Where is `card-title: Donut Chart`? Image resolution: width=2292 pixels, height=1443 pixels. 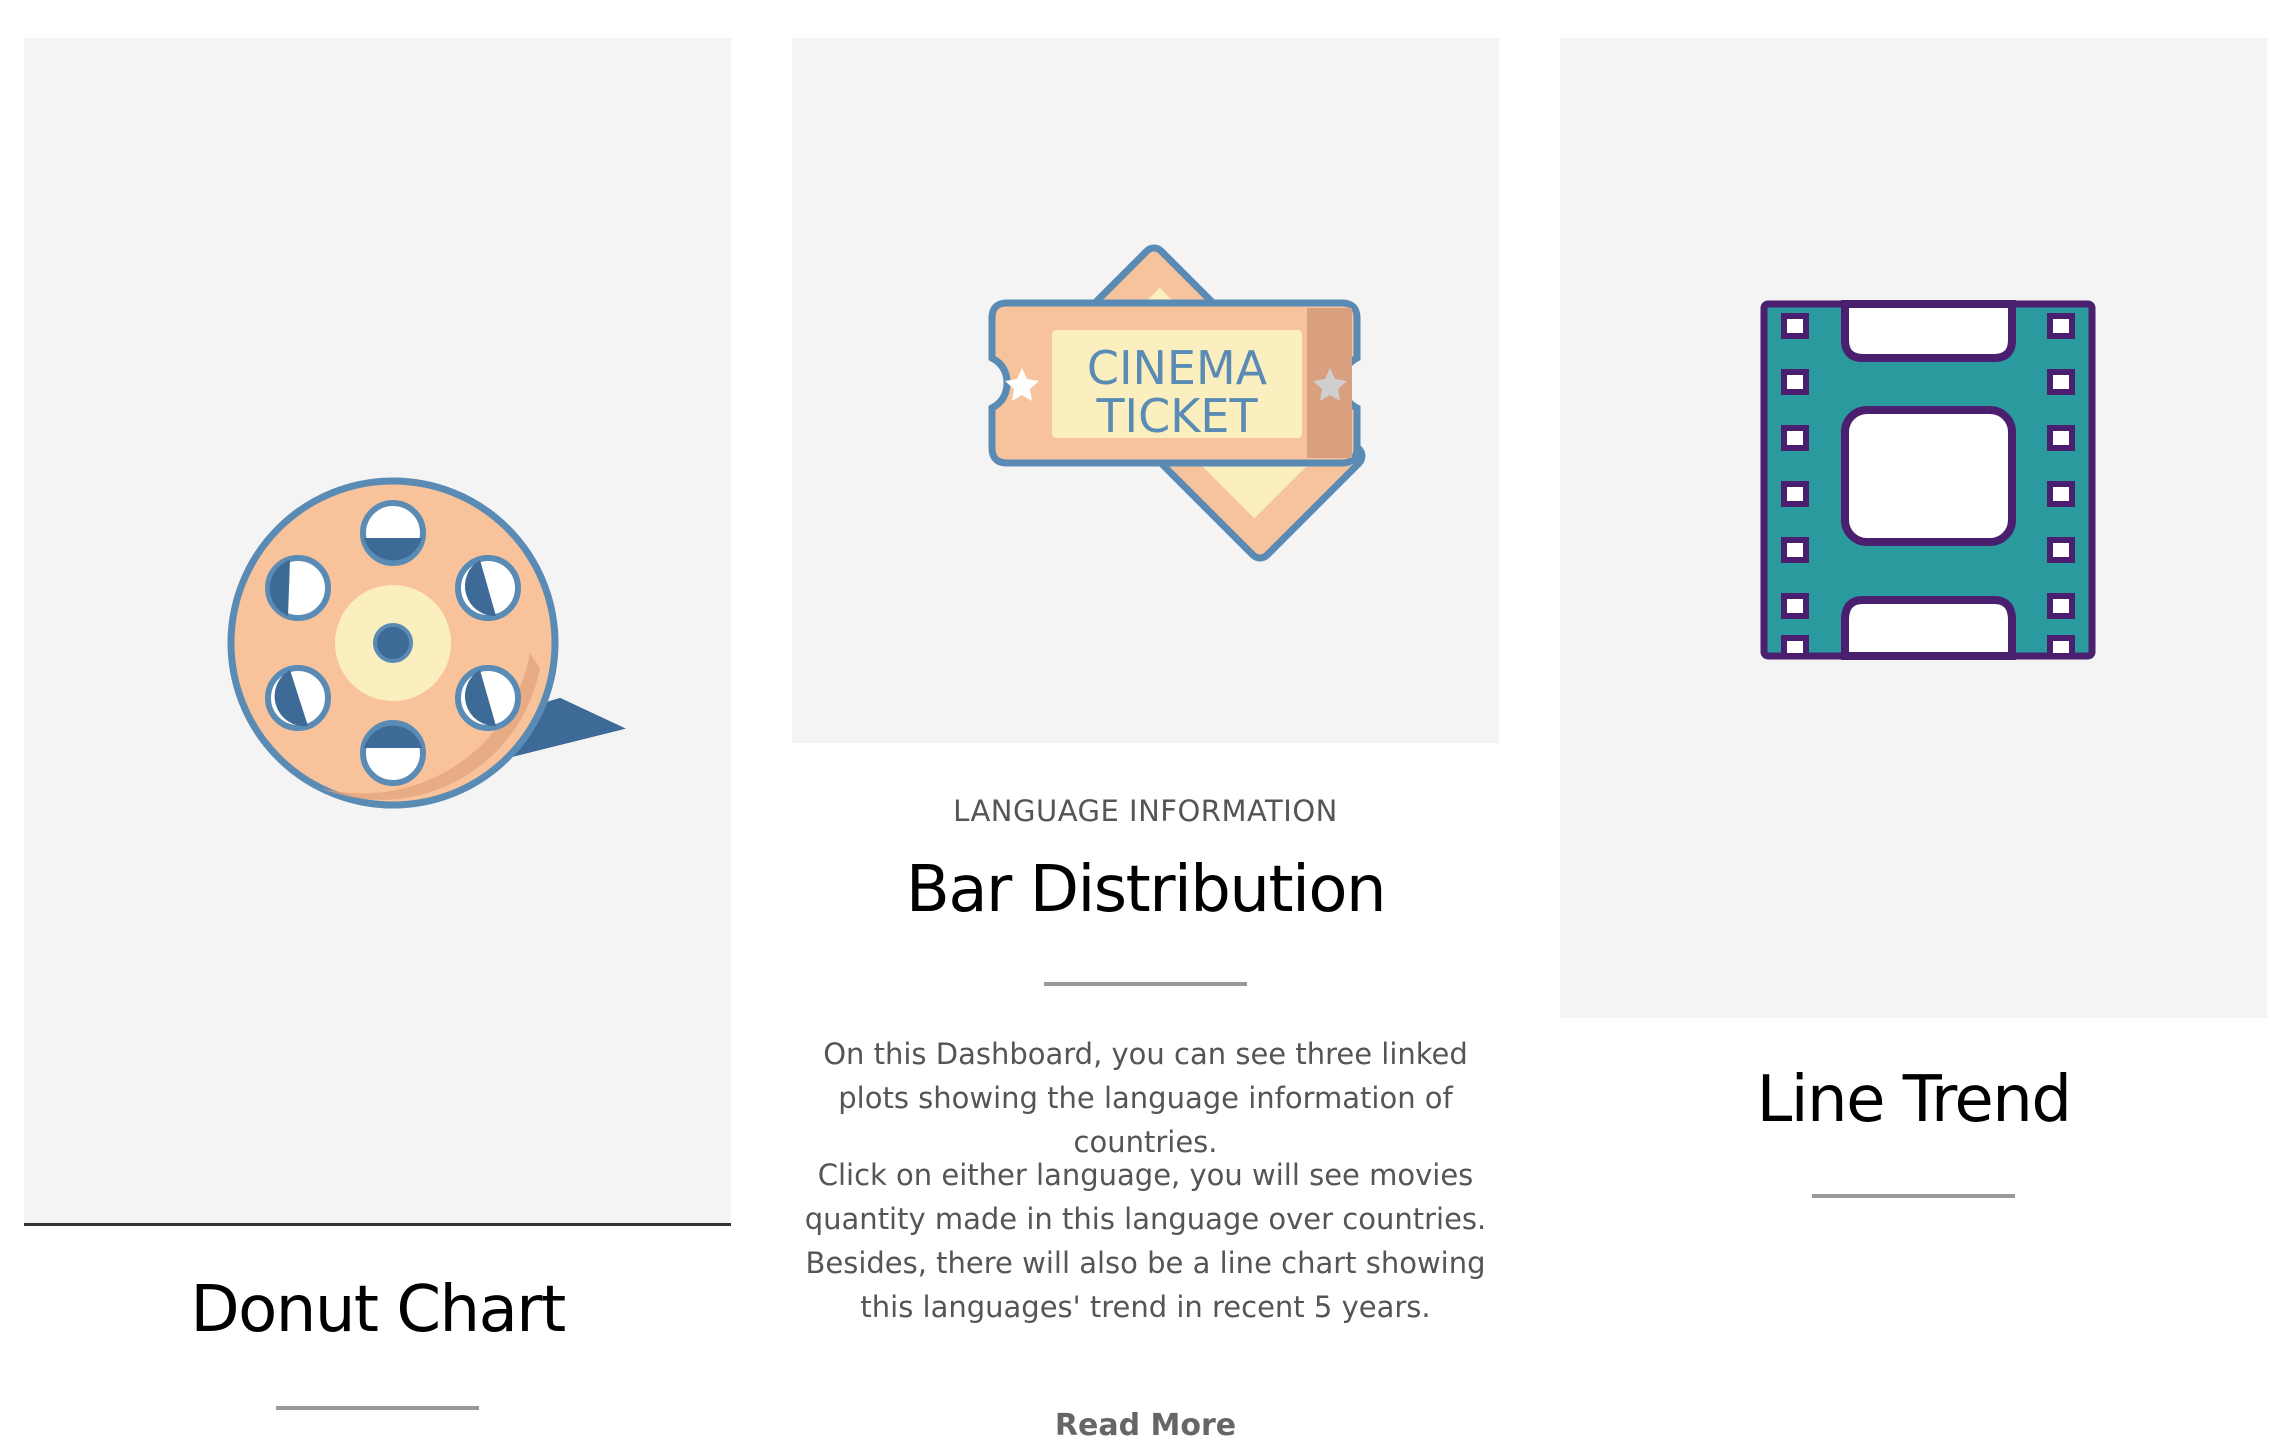
card-title: Donut Chart is located at coordinates (377, 1310).